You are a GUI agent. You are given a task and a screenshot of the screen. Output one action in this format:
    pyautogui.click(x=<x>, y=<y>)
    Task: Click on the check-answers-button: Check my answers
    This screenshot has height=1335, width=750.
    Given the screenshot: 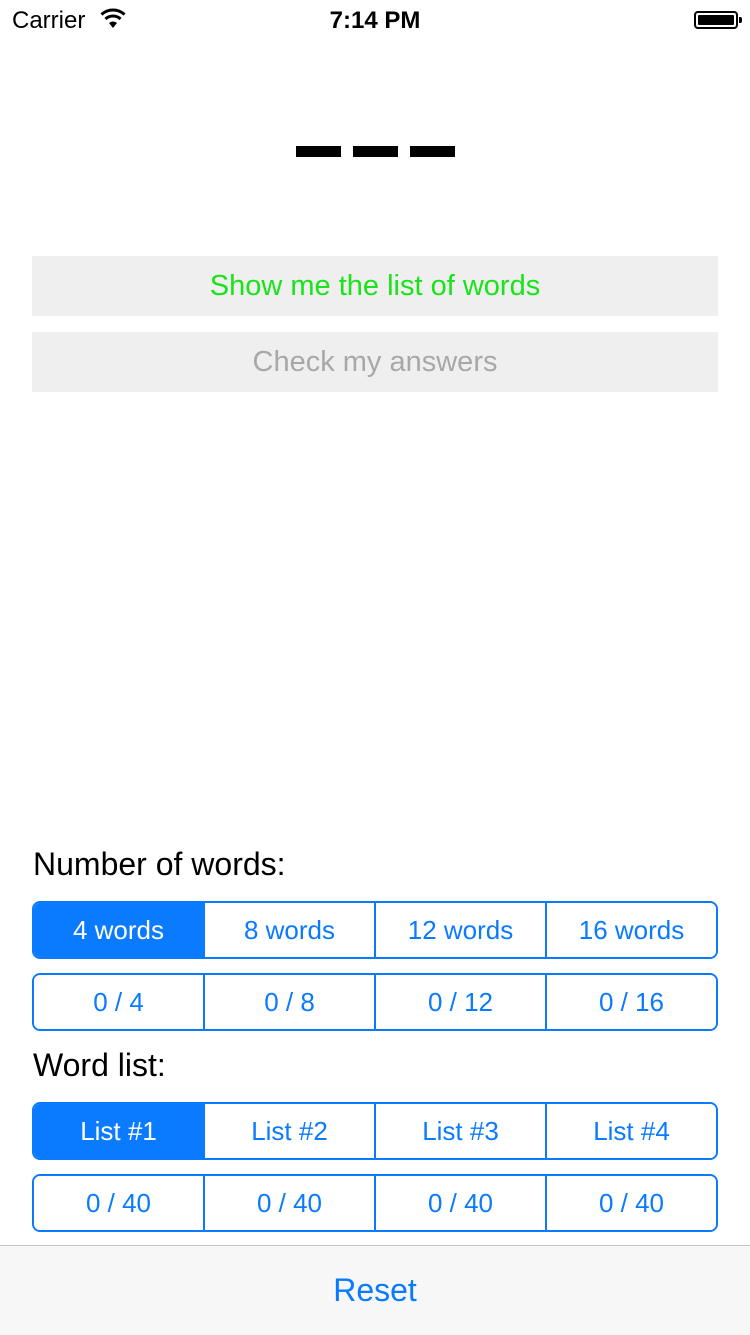 What is the action you would take?
    pyautogui.click(x=375, y=362)
    